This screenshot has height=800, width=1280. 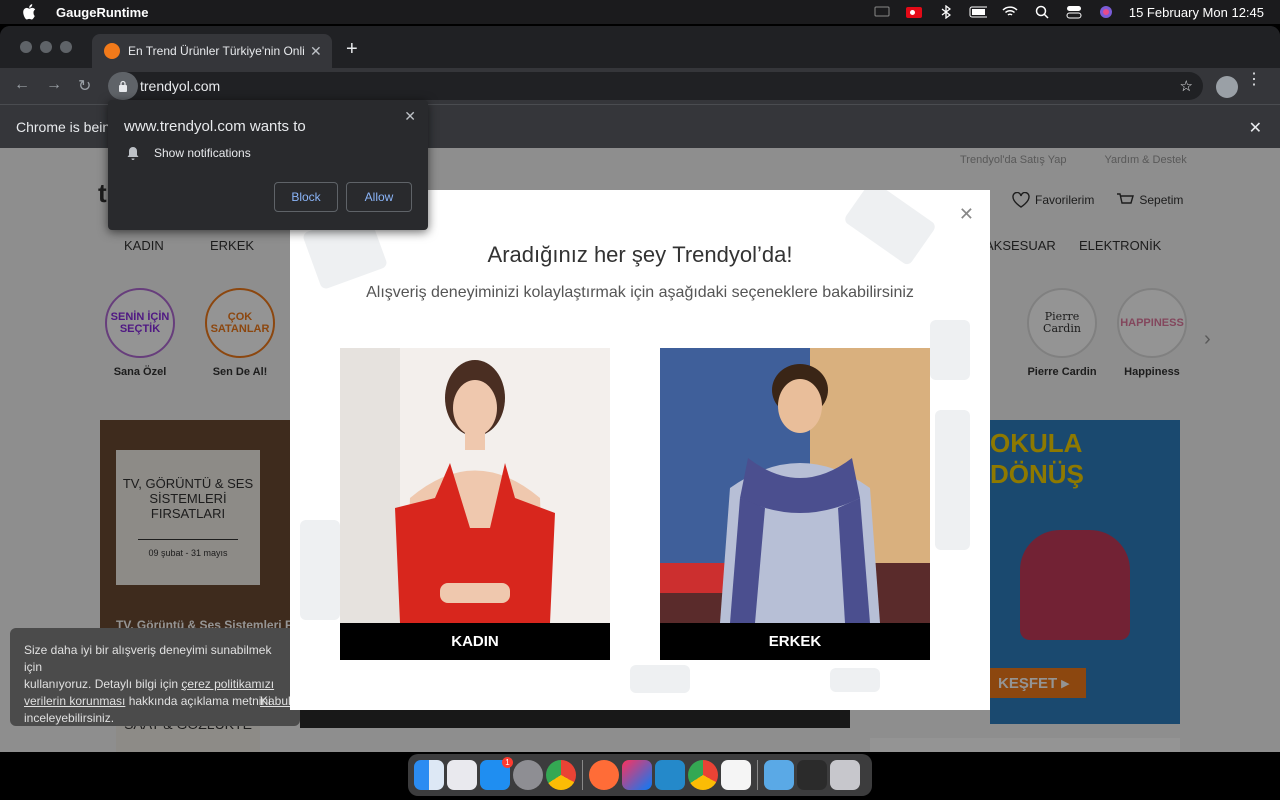 What do you see at coordinates (914, 12) in the screenshot?
I see `turkish-flag-icon` at bounding box center [914, 12].